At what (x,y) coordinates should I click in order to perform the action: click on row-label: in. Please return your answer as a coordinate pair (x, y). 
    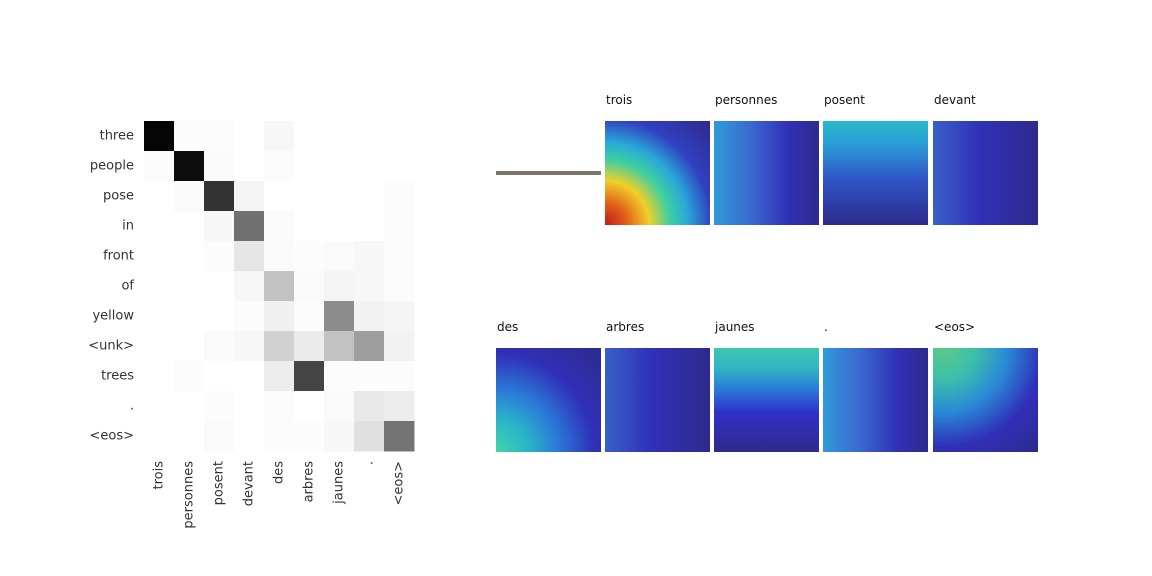
    Looking at the image, I should click on (128, 226).